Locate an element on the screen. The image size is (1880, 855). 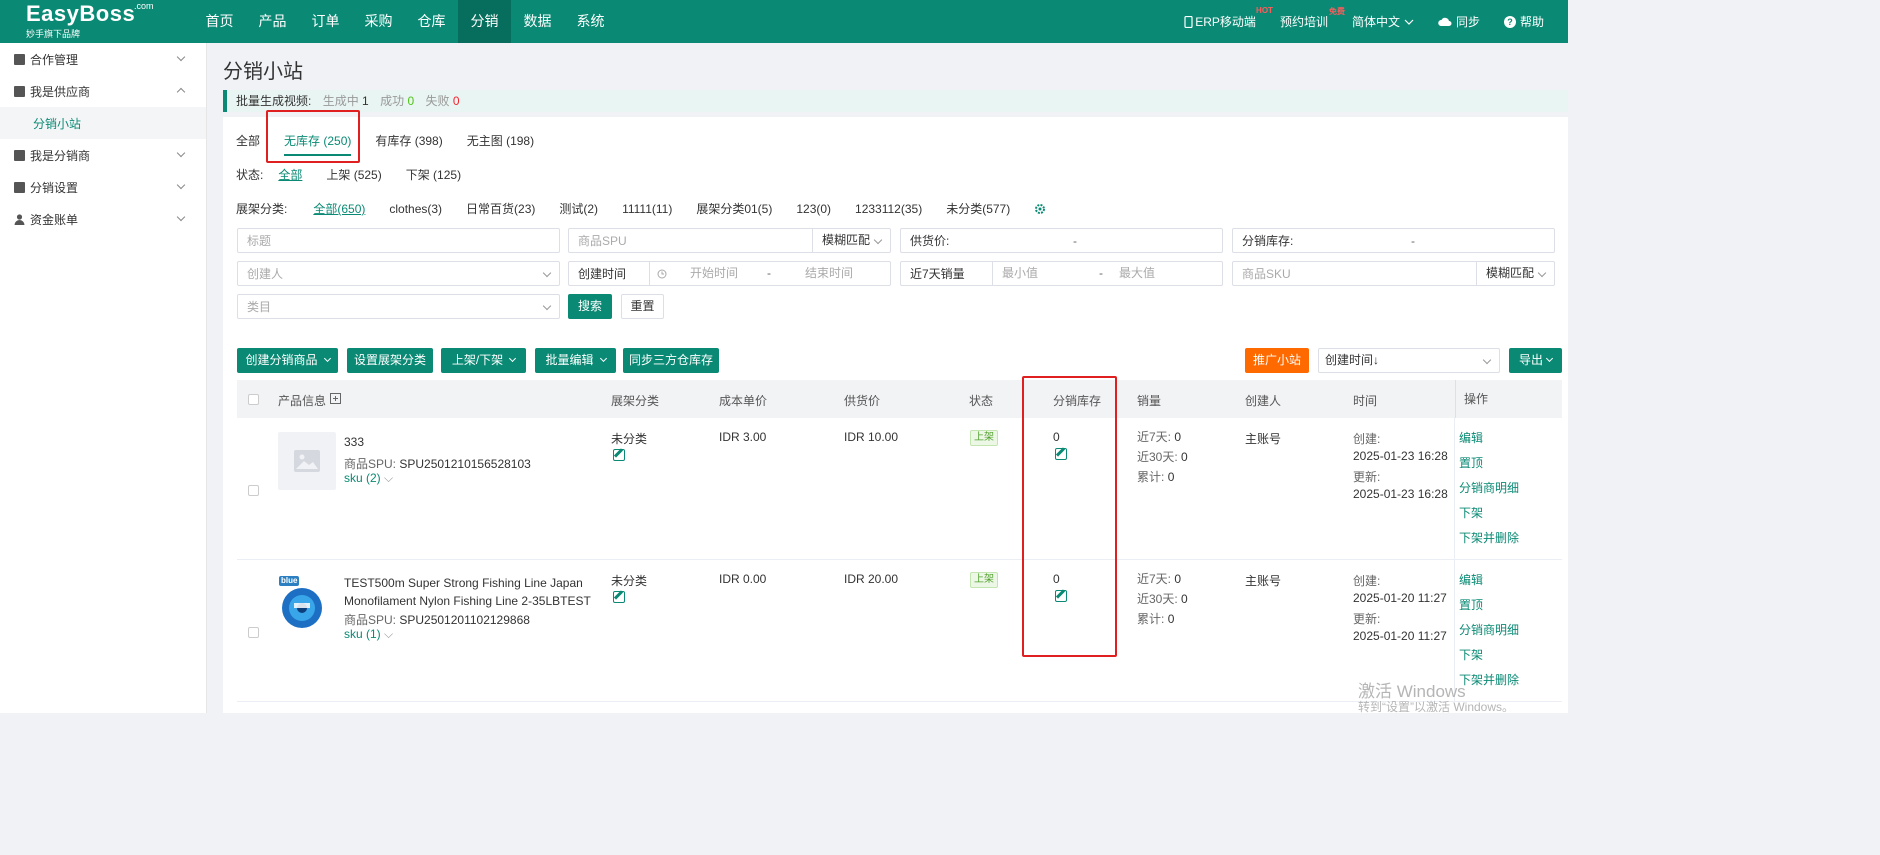
status-all: 全部 is located at coordinates (290, 174).